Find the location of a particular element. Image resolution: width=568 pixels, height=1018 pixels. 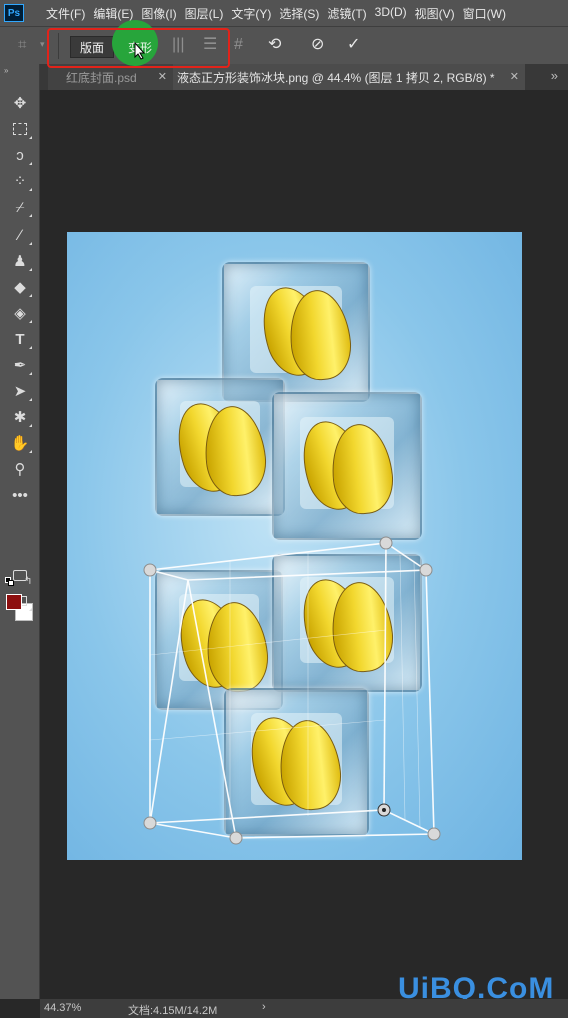

menu-layer: 图层(L) is located at coordinates (208, 13).